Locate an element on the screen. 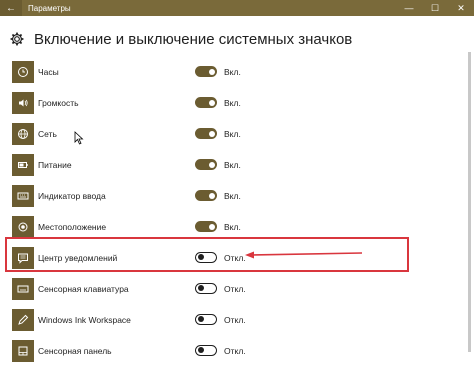 The height and width of the screenshot is (370, 474). setting-row-windows-ink: Windows Ink Workspace Откл. is located at coordinates (230, 320).